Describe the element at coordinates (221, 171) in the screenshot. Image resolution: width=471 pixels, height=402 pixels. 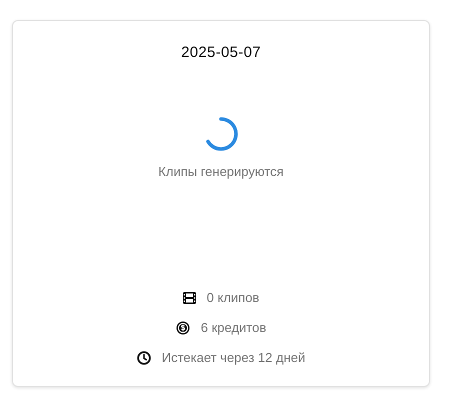
I see `status-text: Клипы генерируются` at that location.